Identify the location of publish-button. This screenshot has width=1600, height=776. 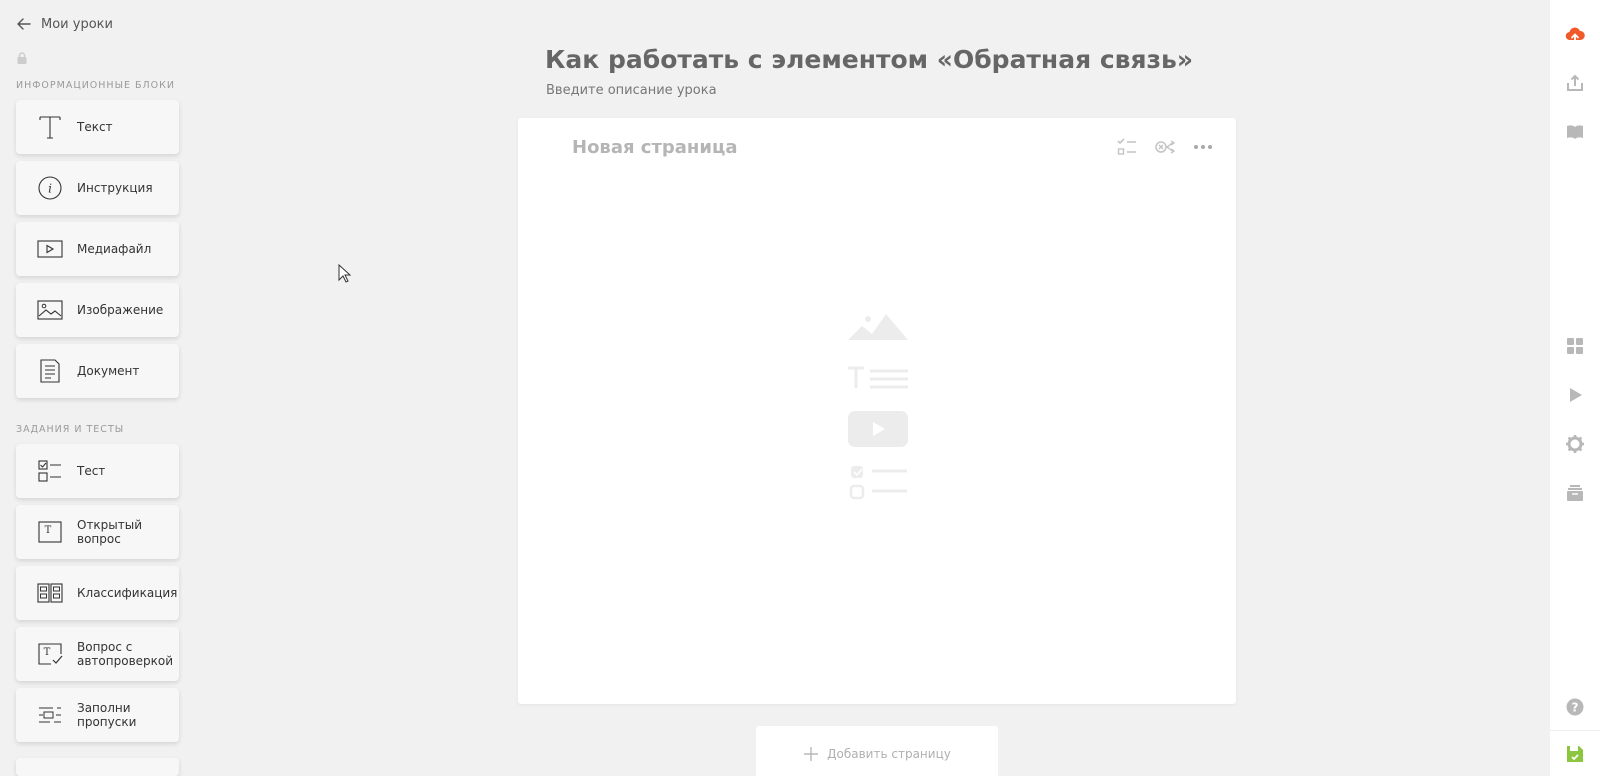
(1575, 35).